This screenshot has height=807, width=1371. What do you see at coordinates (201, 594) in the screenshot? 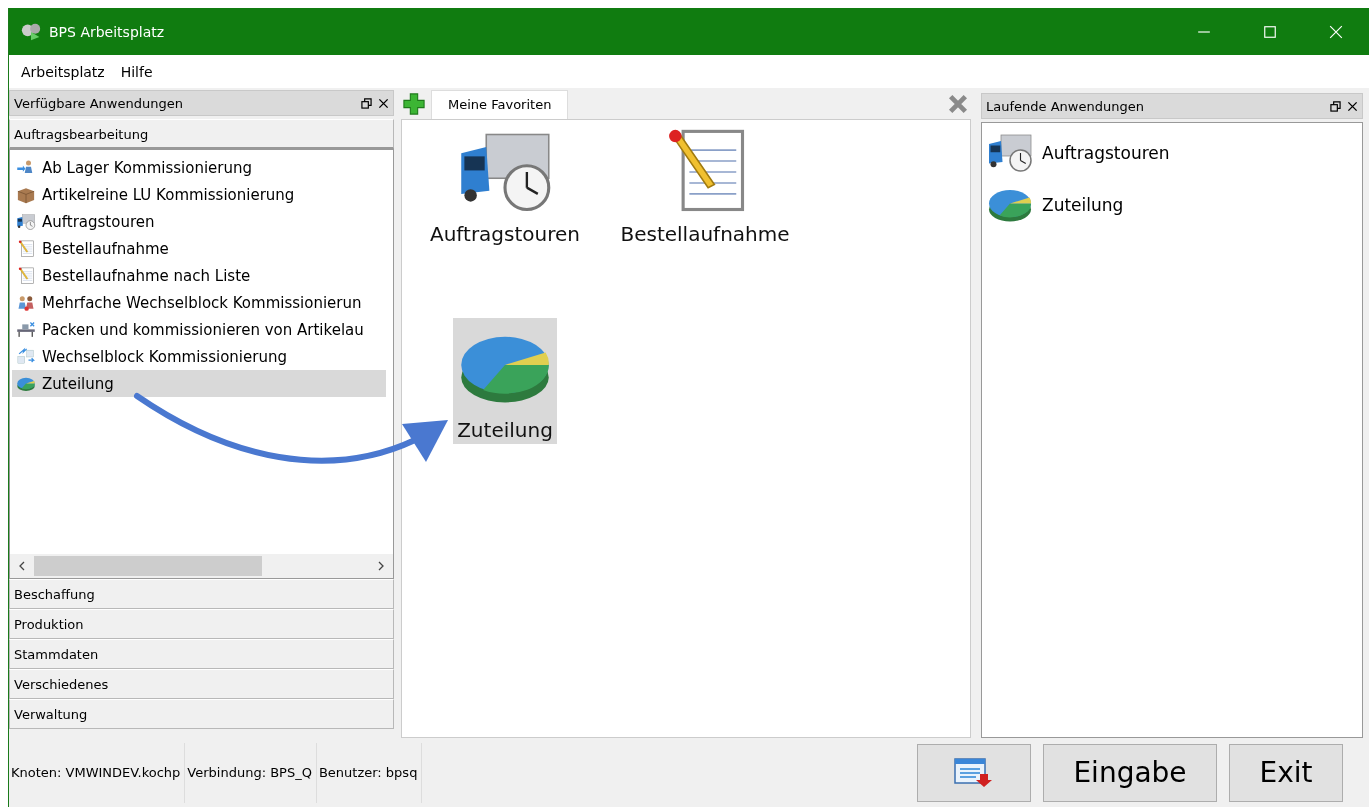
I see `section-header: Beschaffung` at bounding box center [201, 594].